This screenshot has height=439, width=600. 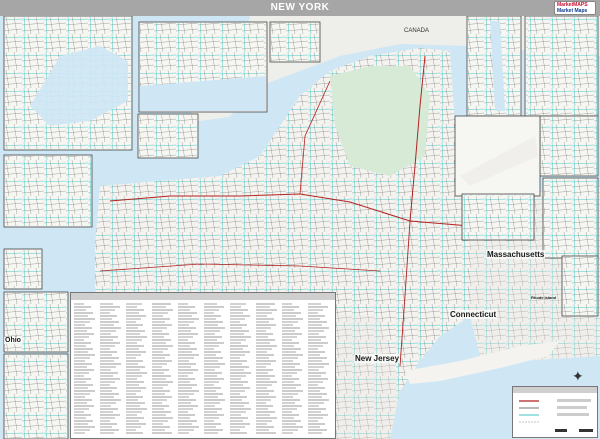 I want to click on logo-line-2: Market Maps, so click(x=572, y=11).